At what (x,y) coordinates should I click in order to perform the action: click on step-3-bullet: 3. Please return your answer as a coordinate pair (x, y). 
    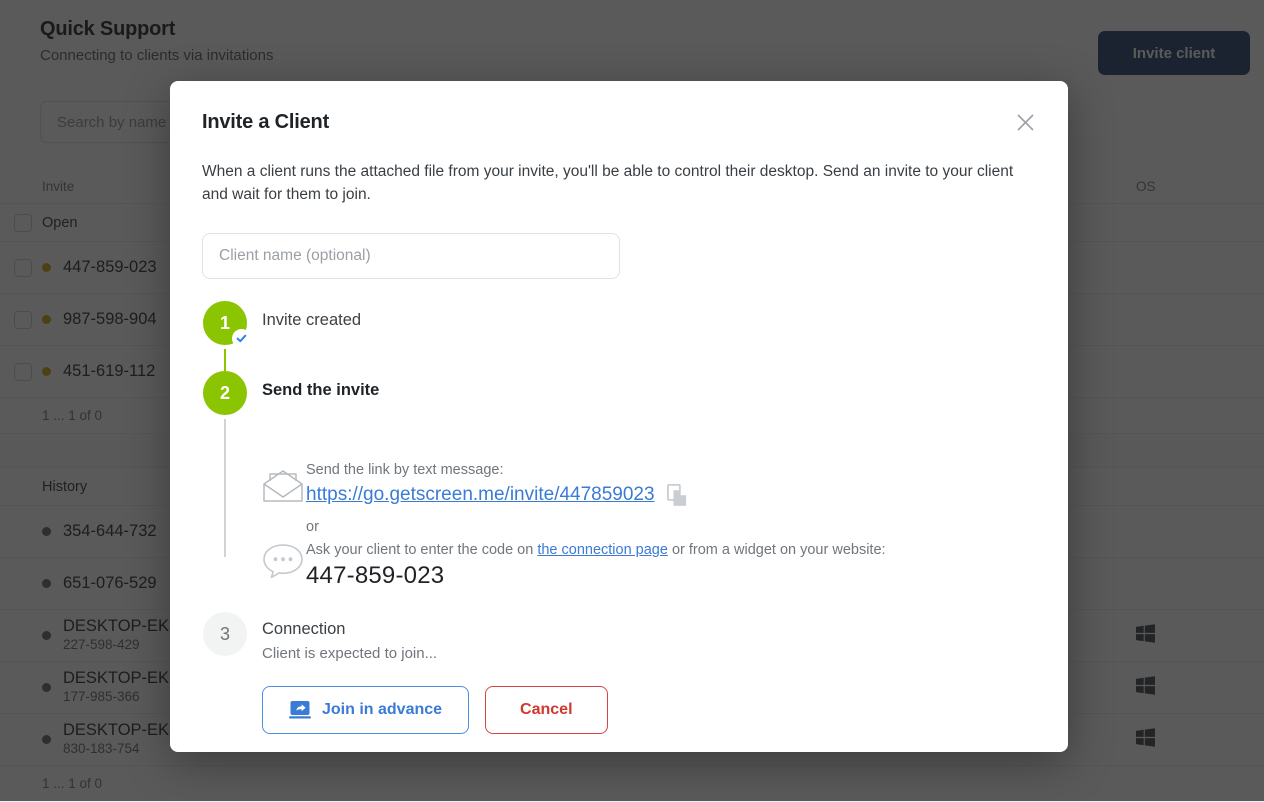
    Looking at the image, I should click on (225, 634).